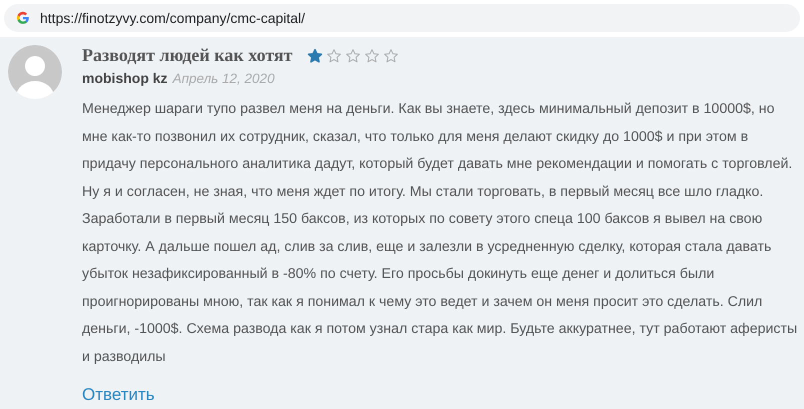 Image resolution: width=804 pixels, height=409 pixels. Describe the element at coordinates (35, 72) in the screenshot. I see `avatar-icon` at that location.